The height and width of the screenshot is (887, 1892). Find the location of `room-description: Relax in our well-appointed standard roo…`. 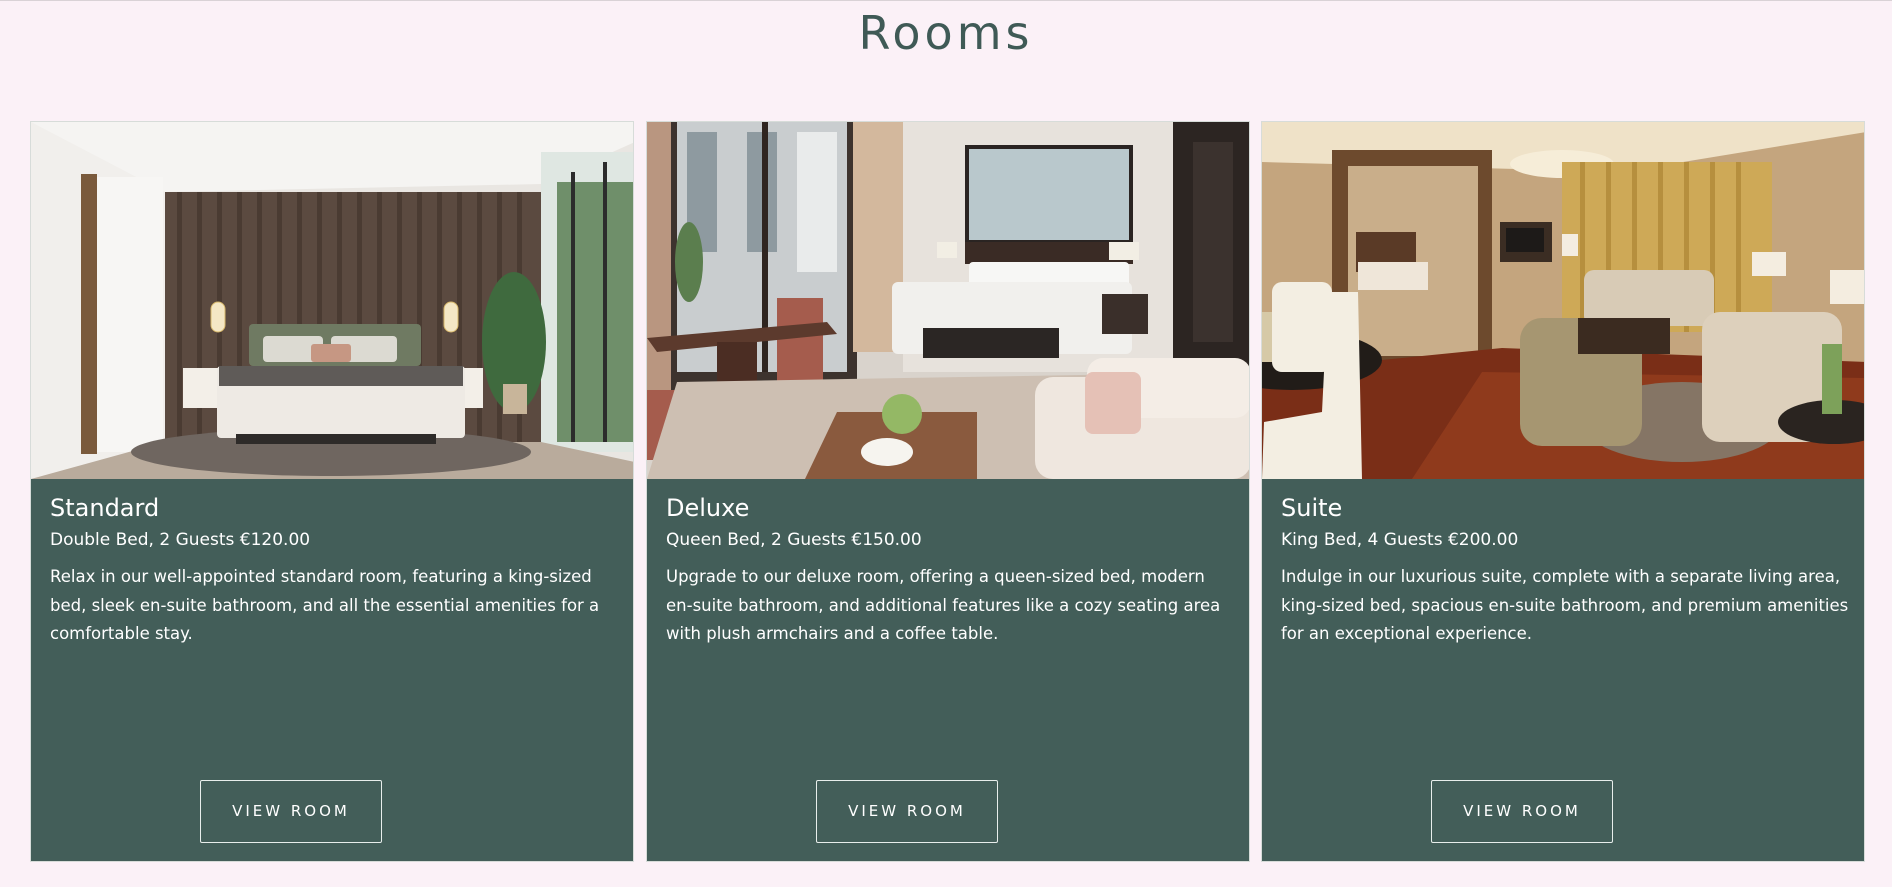

room-description: Relax in our well-appointed standard roo… is located at coordinates (325, 605).